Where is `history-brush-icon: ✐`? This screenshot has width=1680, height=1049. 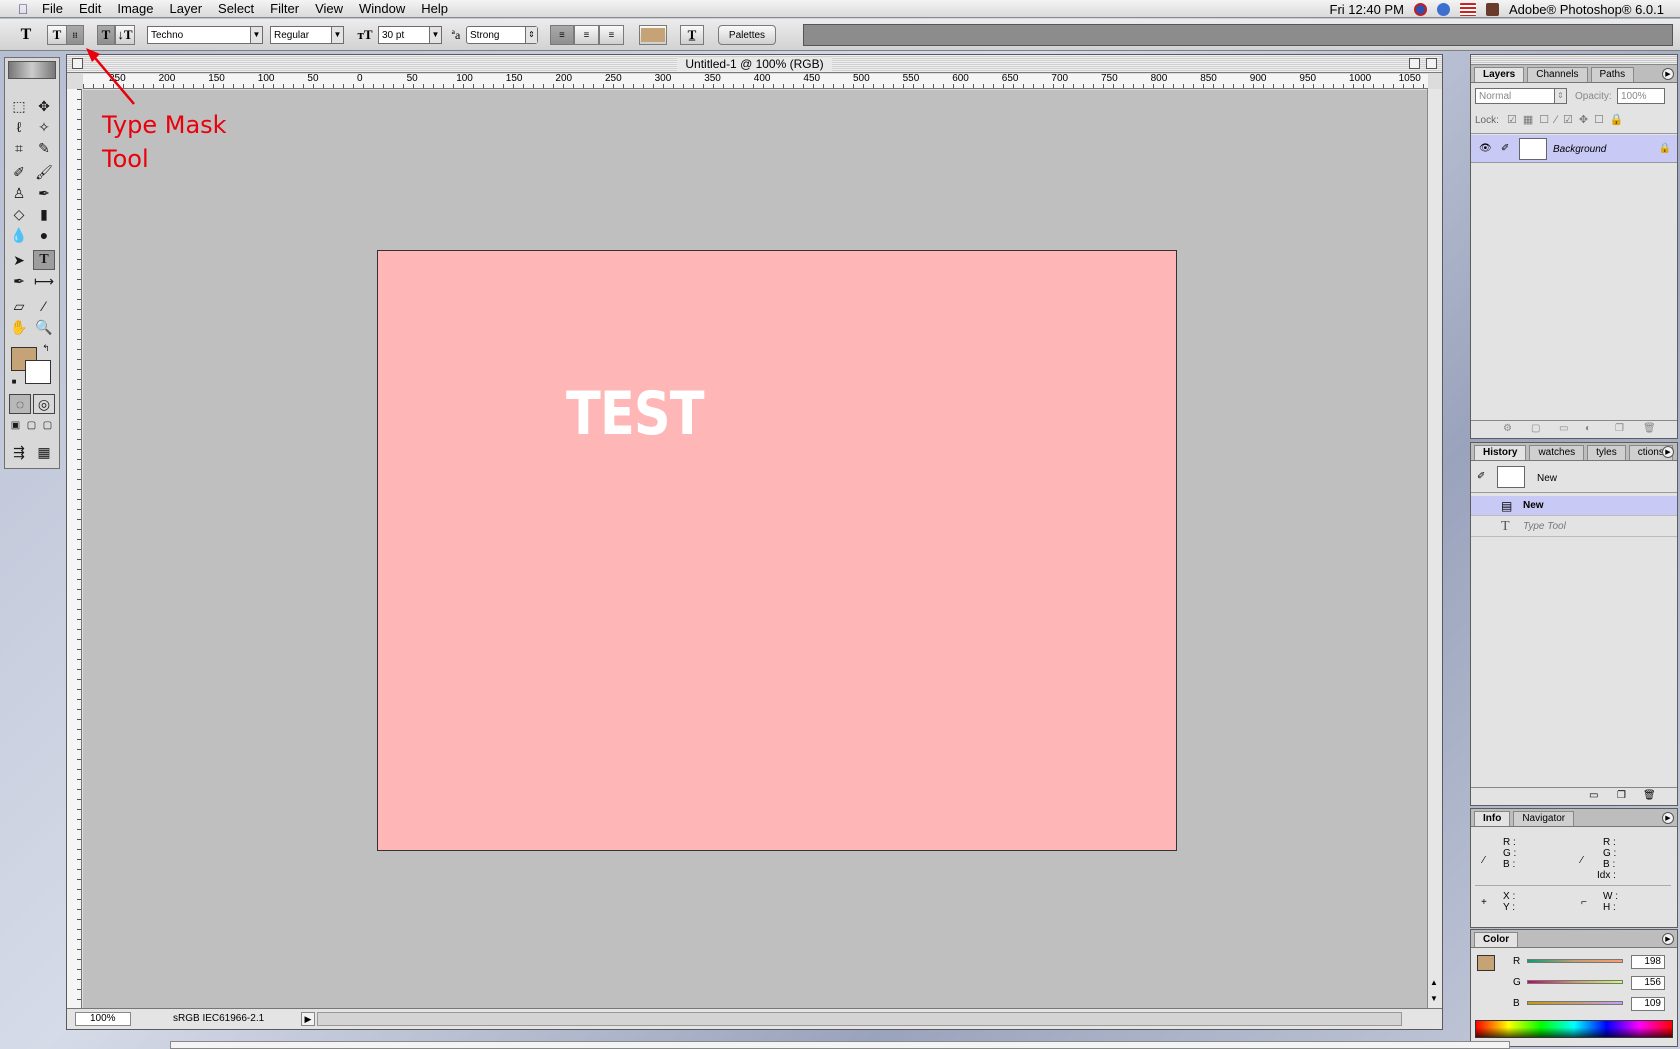
history-brush-icon: ✐ is located at coordinates (1481, 476).